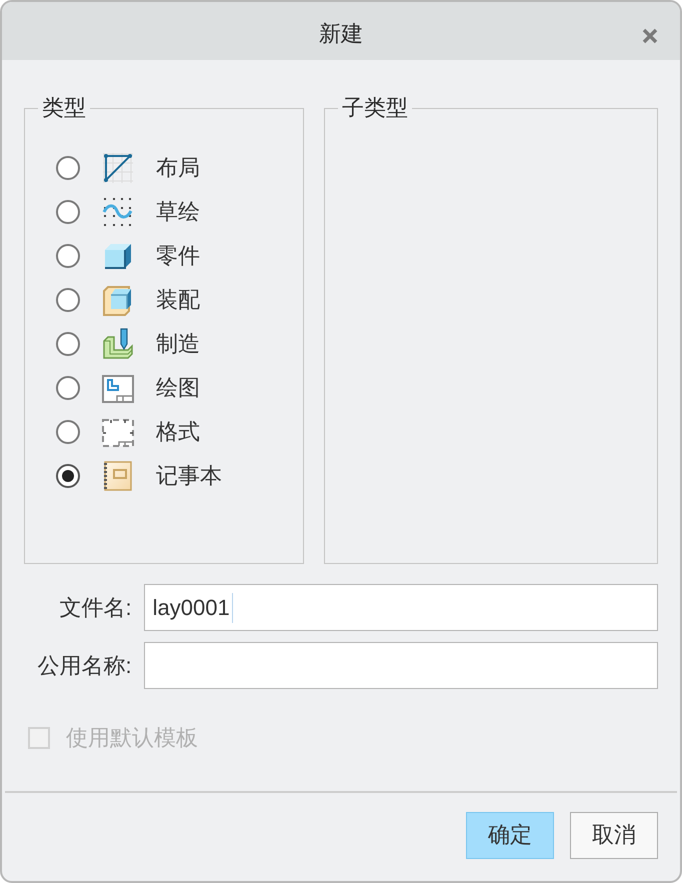 The width and height of the screenshot is (682, 883). I want to click on stacked-cube-icon, so click(118, 300).